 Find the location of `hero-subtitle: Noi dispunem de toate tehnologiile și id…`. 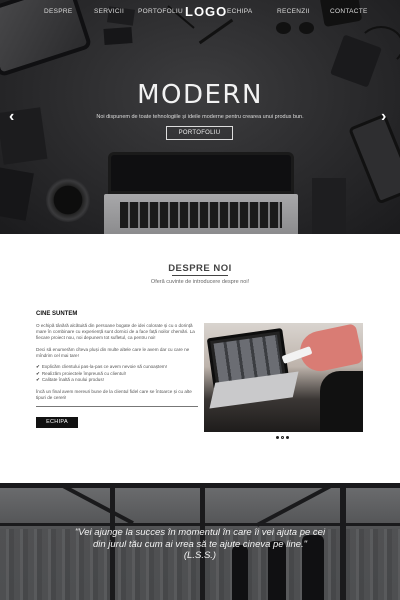

hero-subtitle: Noi dispunem de toate tehnologiile și id… is located at coordinates (200, 117).